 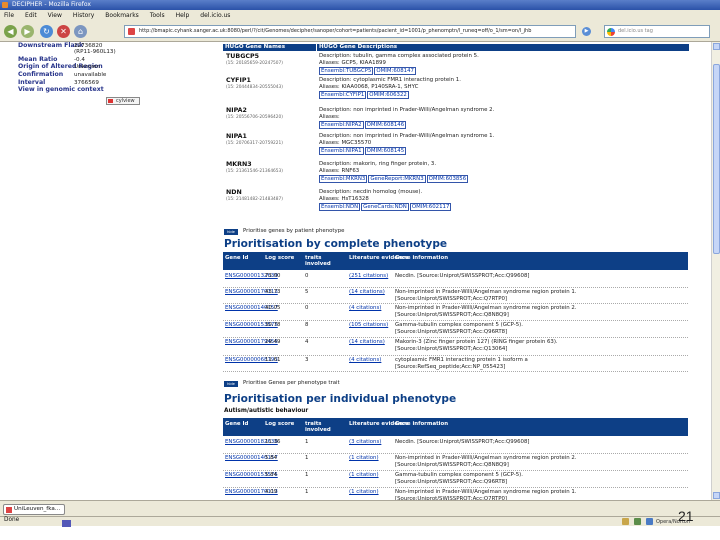 I want to click on hide-toggle-2: hide, so click(x=231, y=384).